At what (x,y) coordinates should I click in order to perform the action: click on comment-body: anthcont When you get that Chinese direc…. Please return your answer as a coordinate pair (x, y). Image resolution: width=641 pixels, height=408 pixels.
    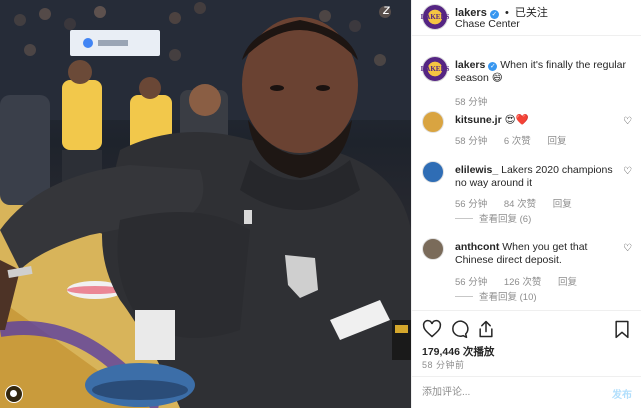
    Looking at the image, I should click on (535, 254).